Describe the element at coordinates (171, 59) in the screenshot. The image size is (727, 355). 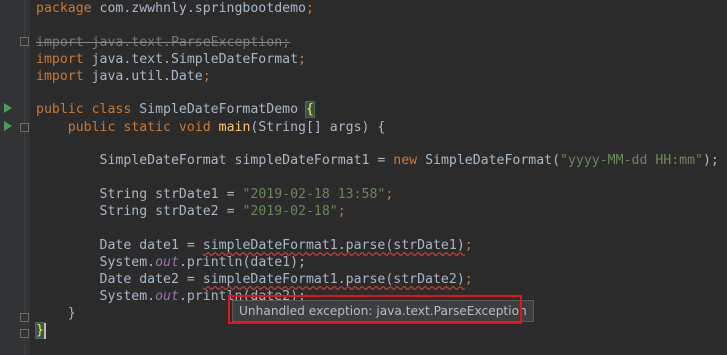
I see `code-line-import-simpledateformat: import java.text.SimpleDateFormat;` at that location.